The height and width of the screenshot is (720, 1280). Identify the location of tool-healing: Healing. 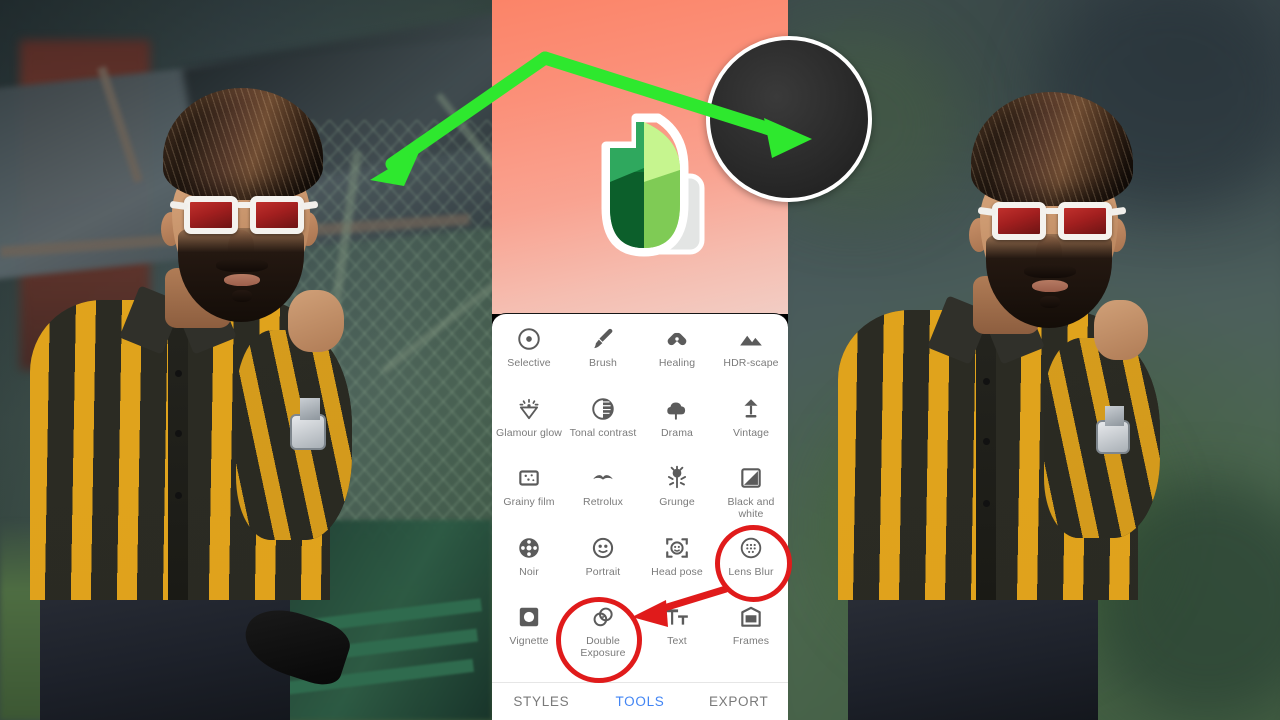
(677, 355).